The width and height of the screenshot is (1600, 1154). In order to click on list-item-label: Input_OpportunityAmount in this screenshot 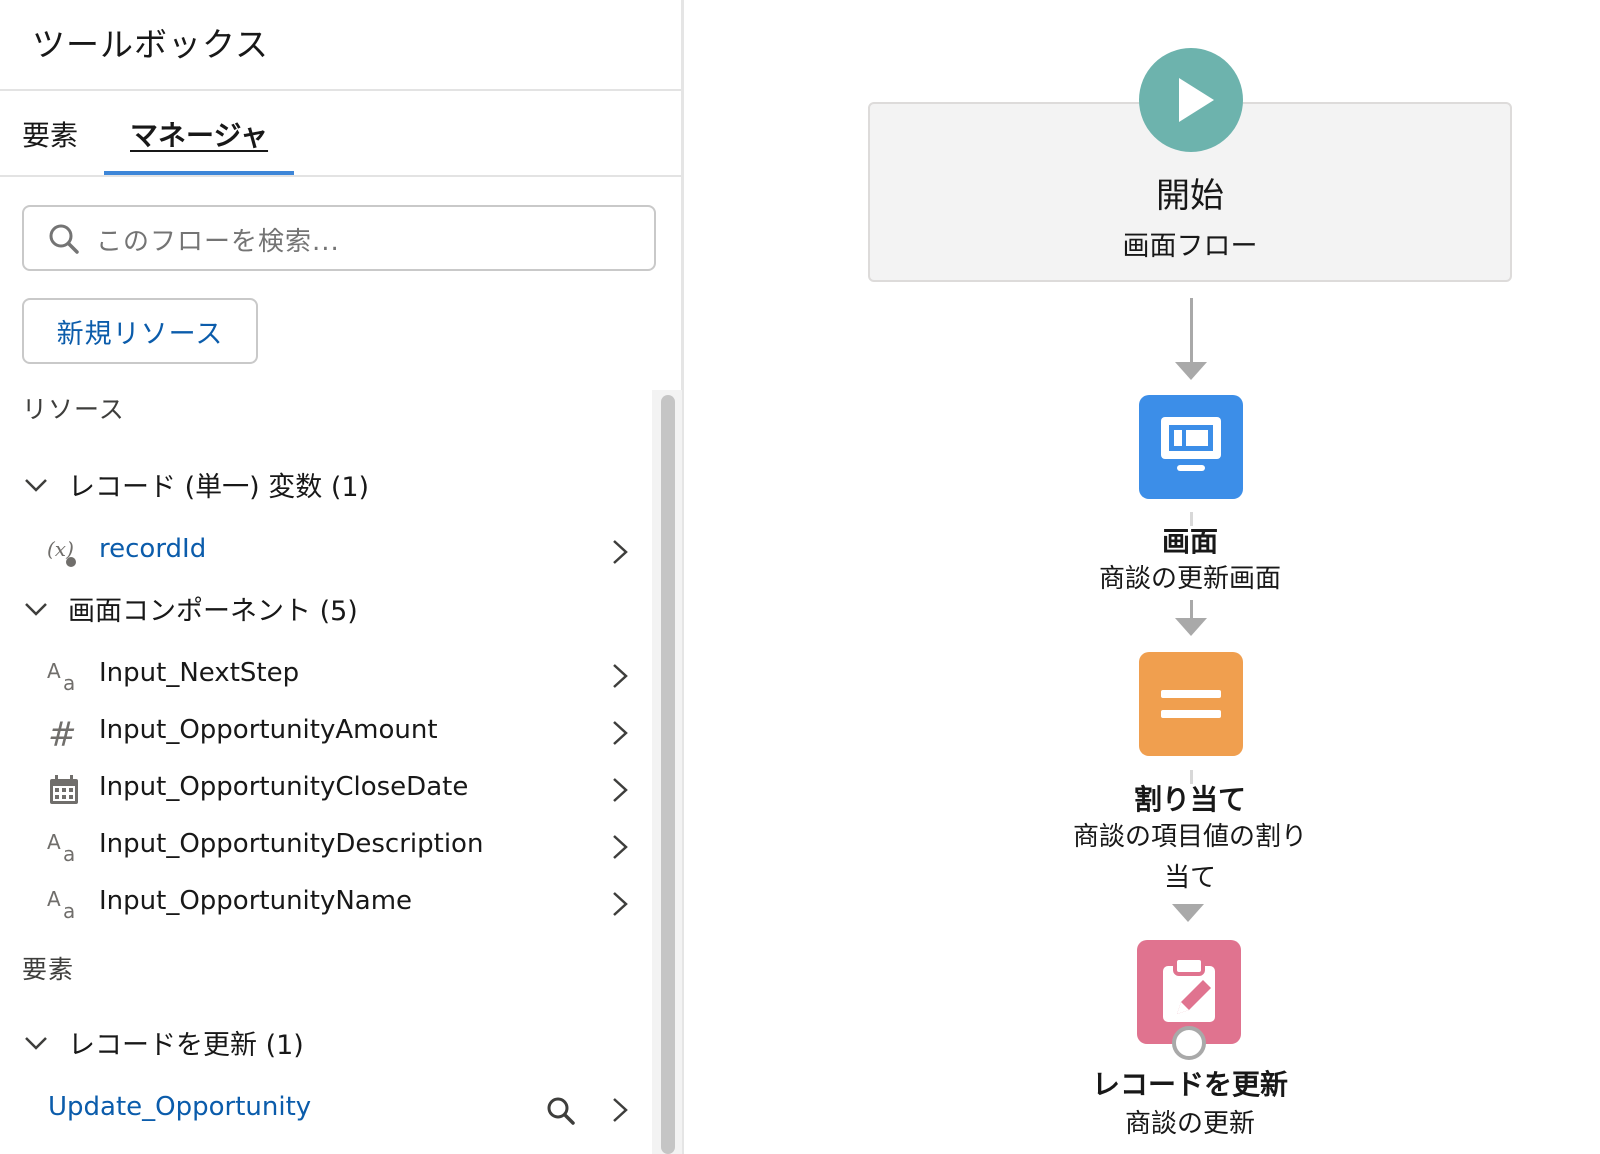, I will do `click(268, 730)`.